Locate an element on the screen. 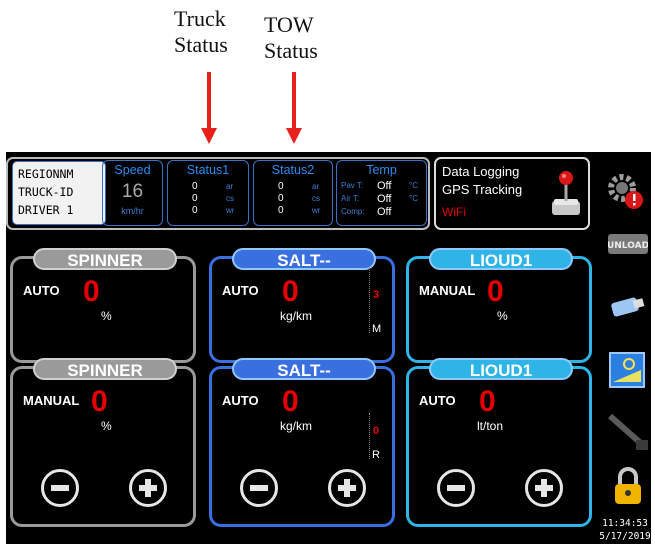  unload-icon: UNLOAD is located at coordinates (628, 245).